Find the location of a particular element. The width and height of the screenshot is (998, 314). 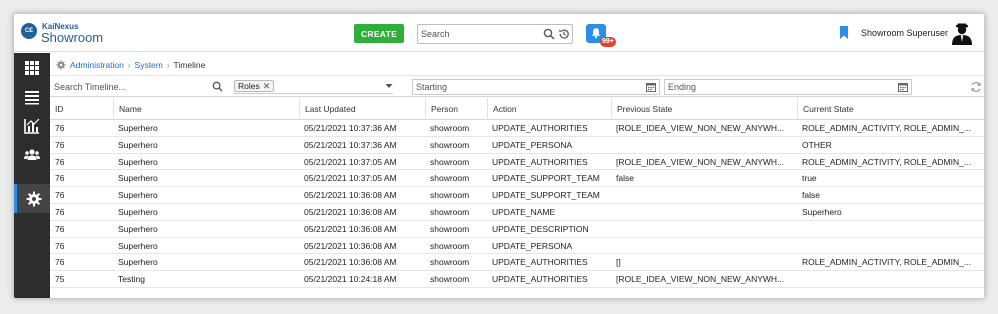

timeline-search-input is located at coordinates (129, 86).